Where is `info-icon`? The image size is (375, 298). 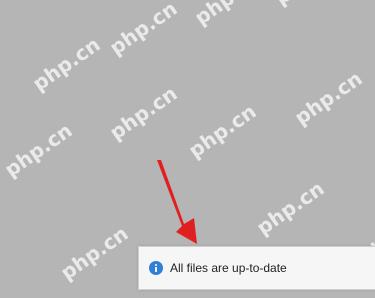
info-icon is located at coordinates (156, 268).